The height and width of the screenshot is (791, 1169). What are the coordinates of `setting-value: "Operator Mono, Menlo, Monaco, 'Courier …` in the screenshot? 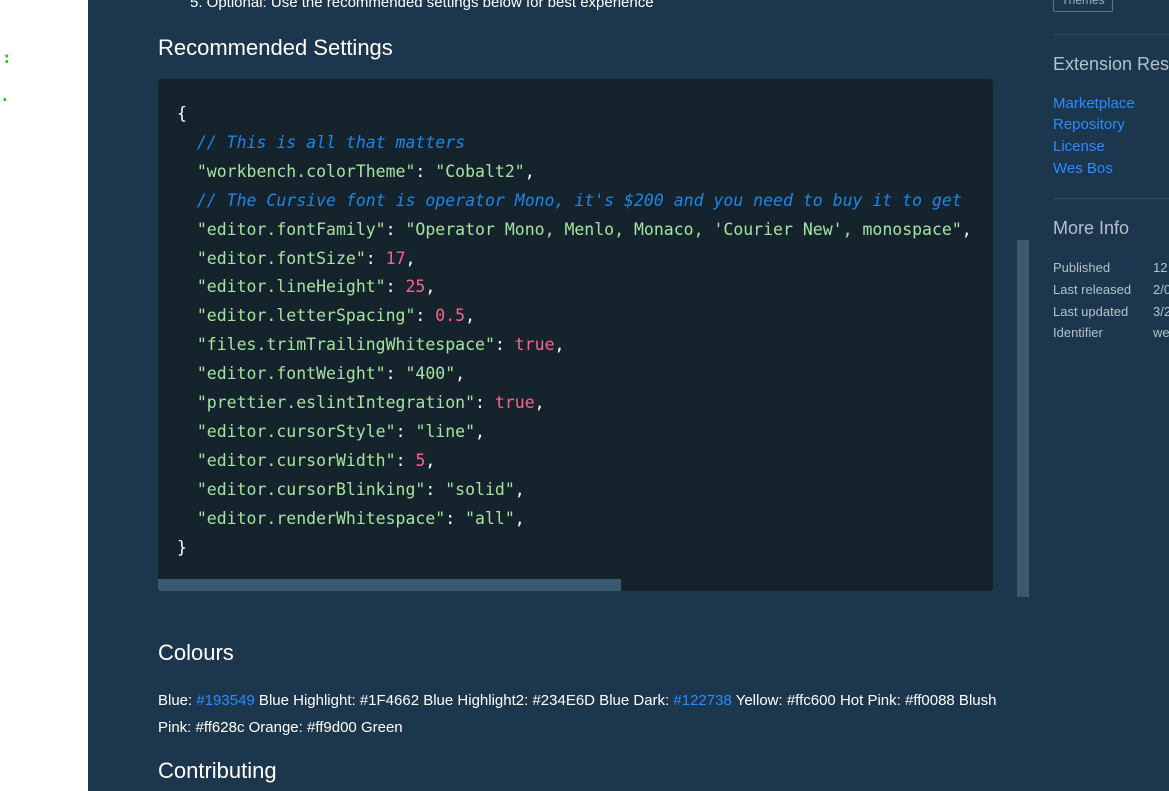 It's located at (683, 229).